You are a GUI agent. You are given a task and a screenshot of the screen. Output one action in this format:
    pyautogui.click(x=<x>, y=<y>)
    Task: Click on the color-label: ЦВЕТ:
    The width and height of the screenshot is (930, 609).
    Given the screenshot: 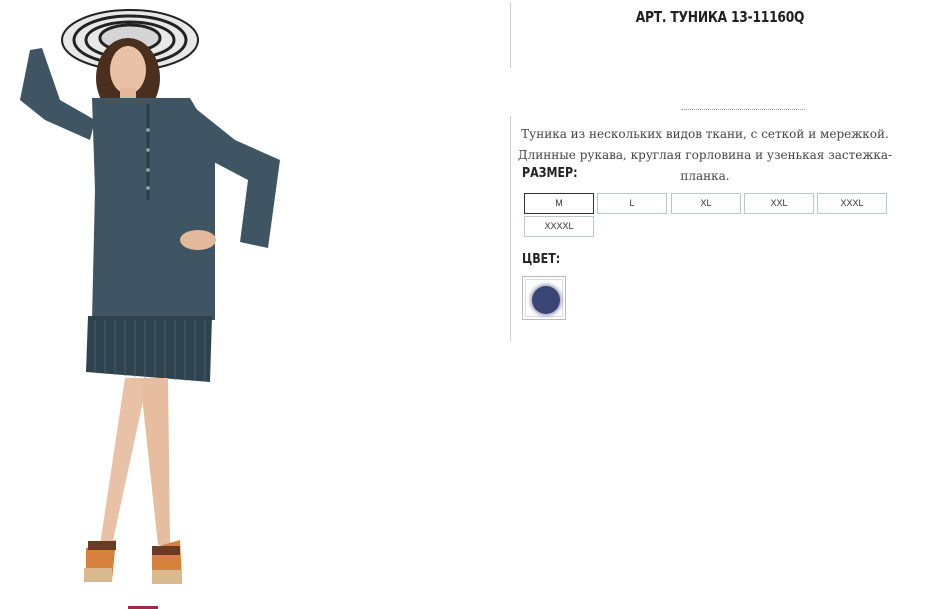 What is the action you would take?
    pyautogui.click(x=541, y=259)
    